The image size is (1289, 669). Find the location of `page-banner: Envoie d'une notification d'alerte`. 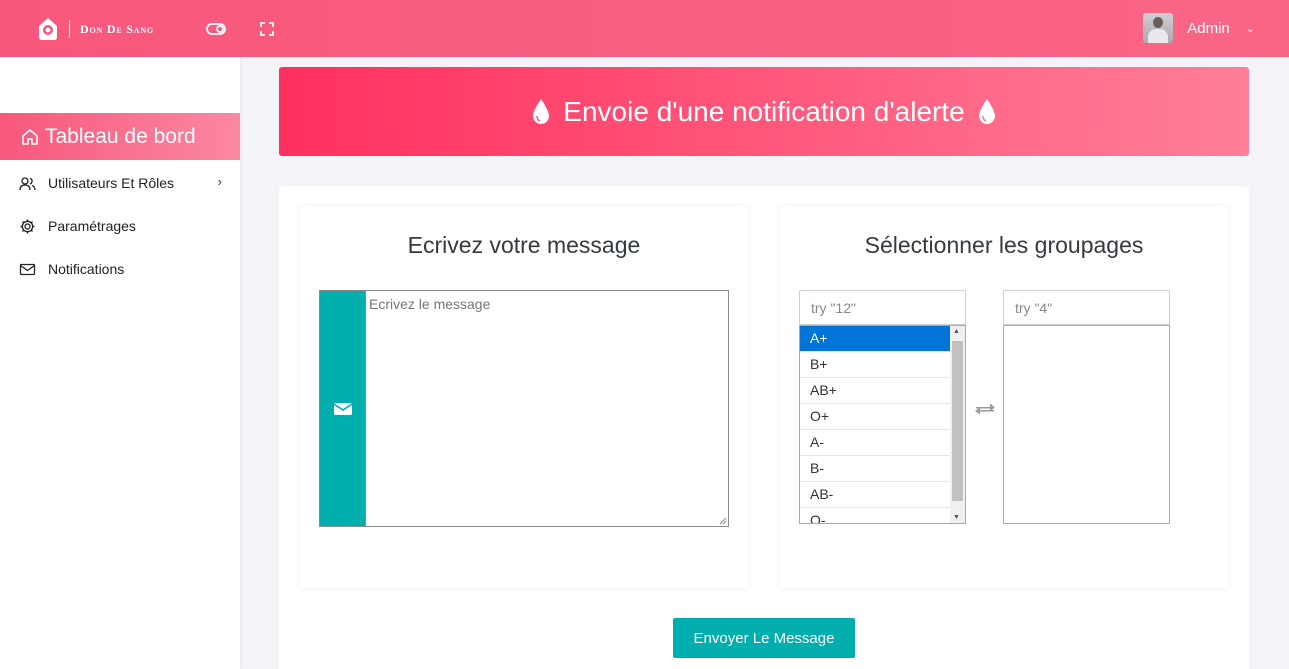

page-banner: Envoie d'une notification d'alerte is located at coordinates (764, 111).